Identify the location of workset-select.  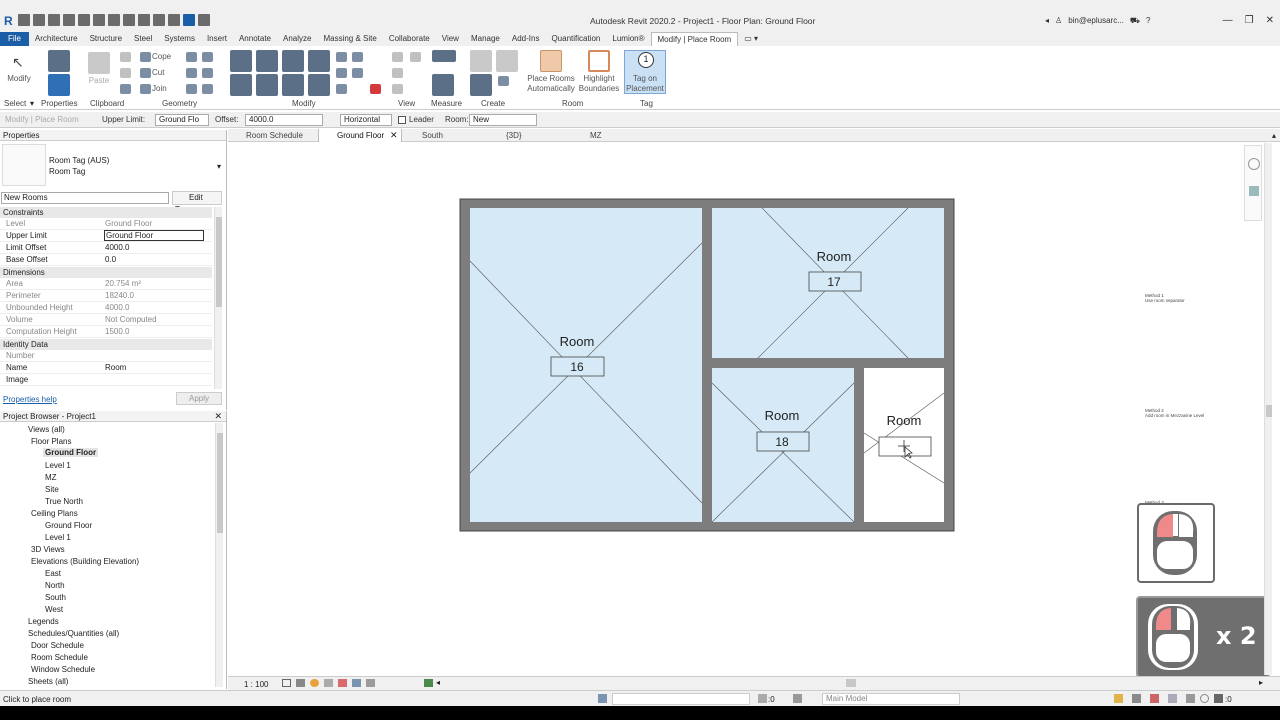
(681, 699).